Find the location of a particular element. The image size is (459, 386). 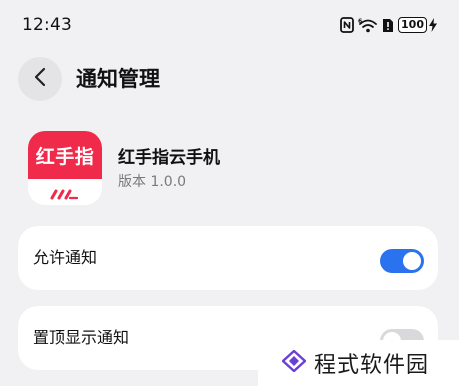

watermark: 程式软件园 is located at coordinates (358, 363).